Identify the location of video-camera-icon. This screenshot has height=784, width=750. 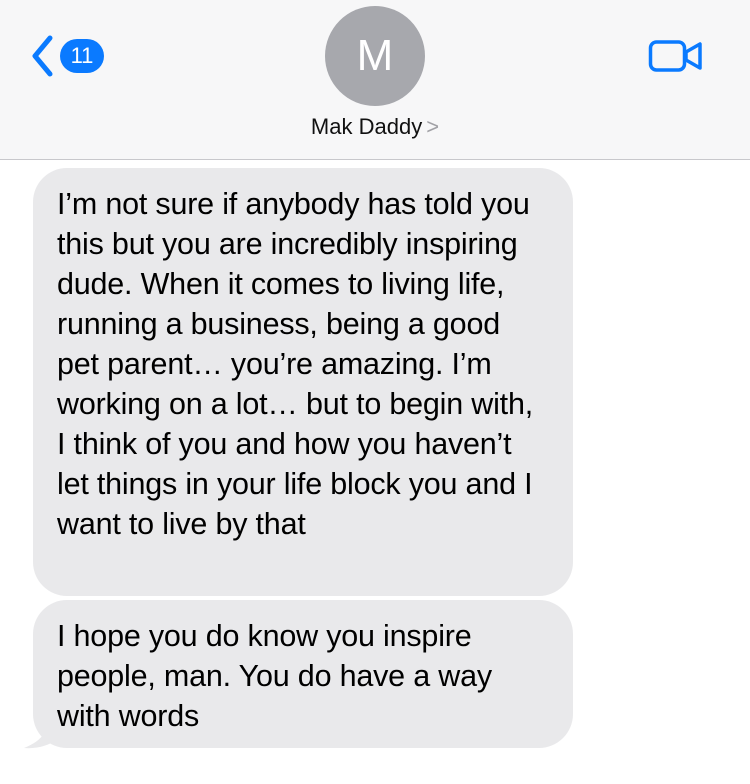
(675, 56).